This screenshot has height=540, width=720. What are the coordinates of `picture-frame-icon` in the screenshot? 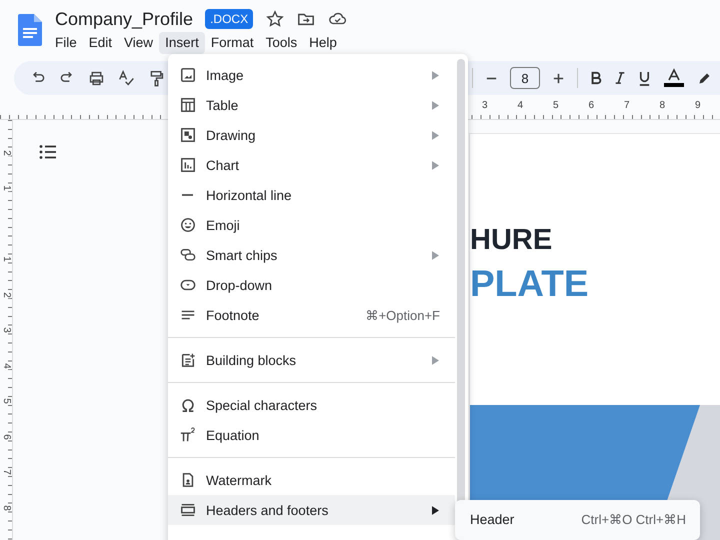 It's located at (188, 135).